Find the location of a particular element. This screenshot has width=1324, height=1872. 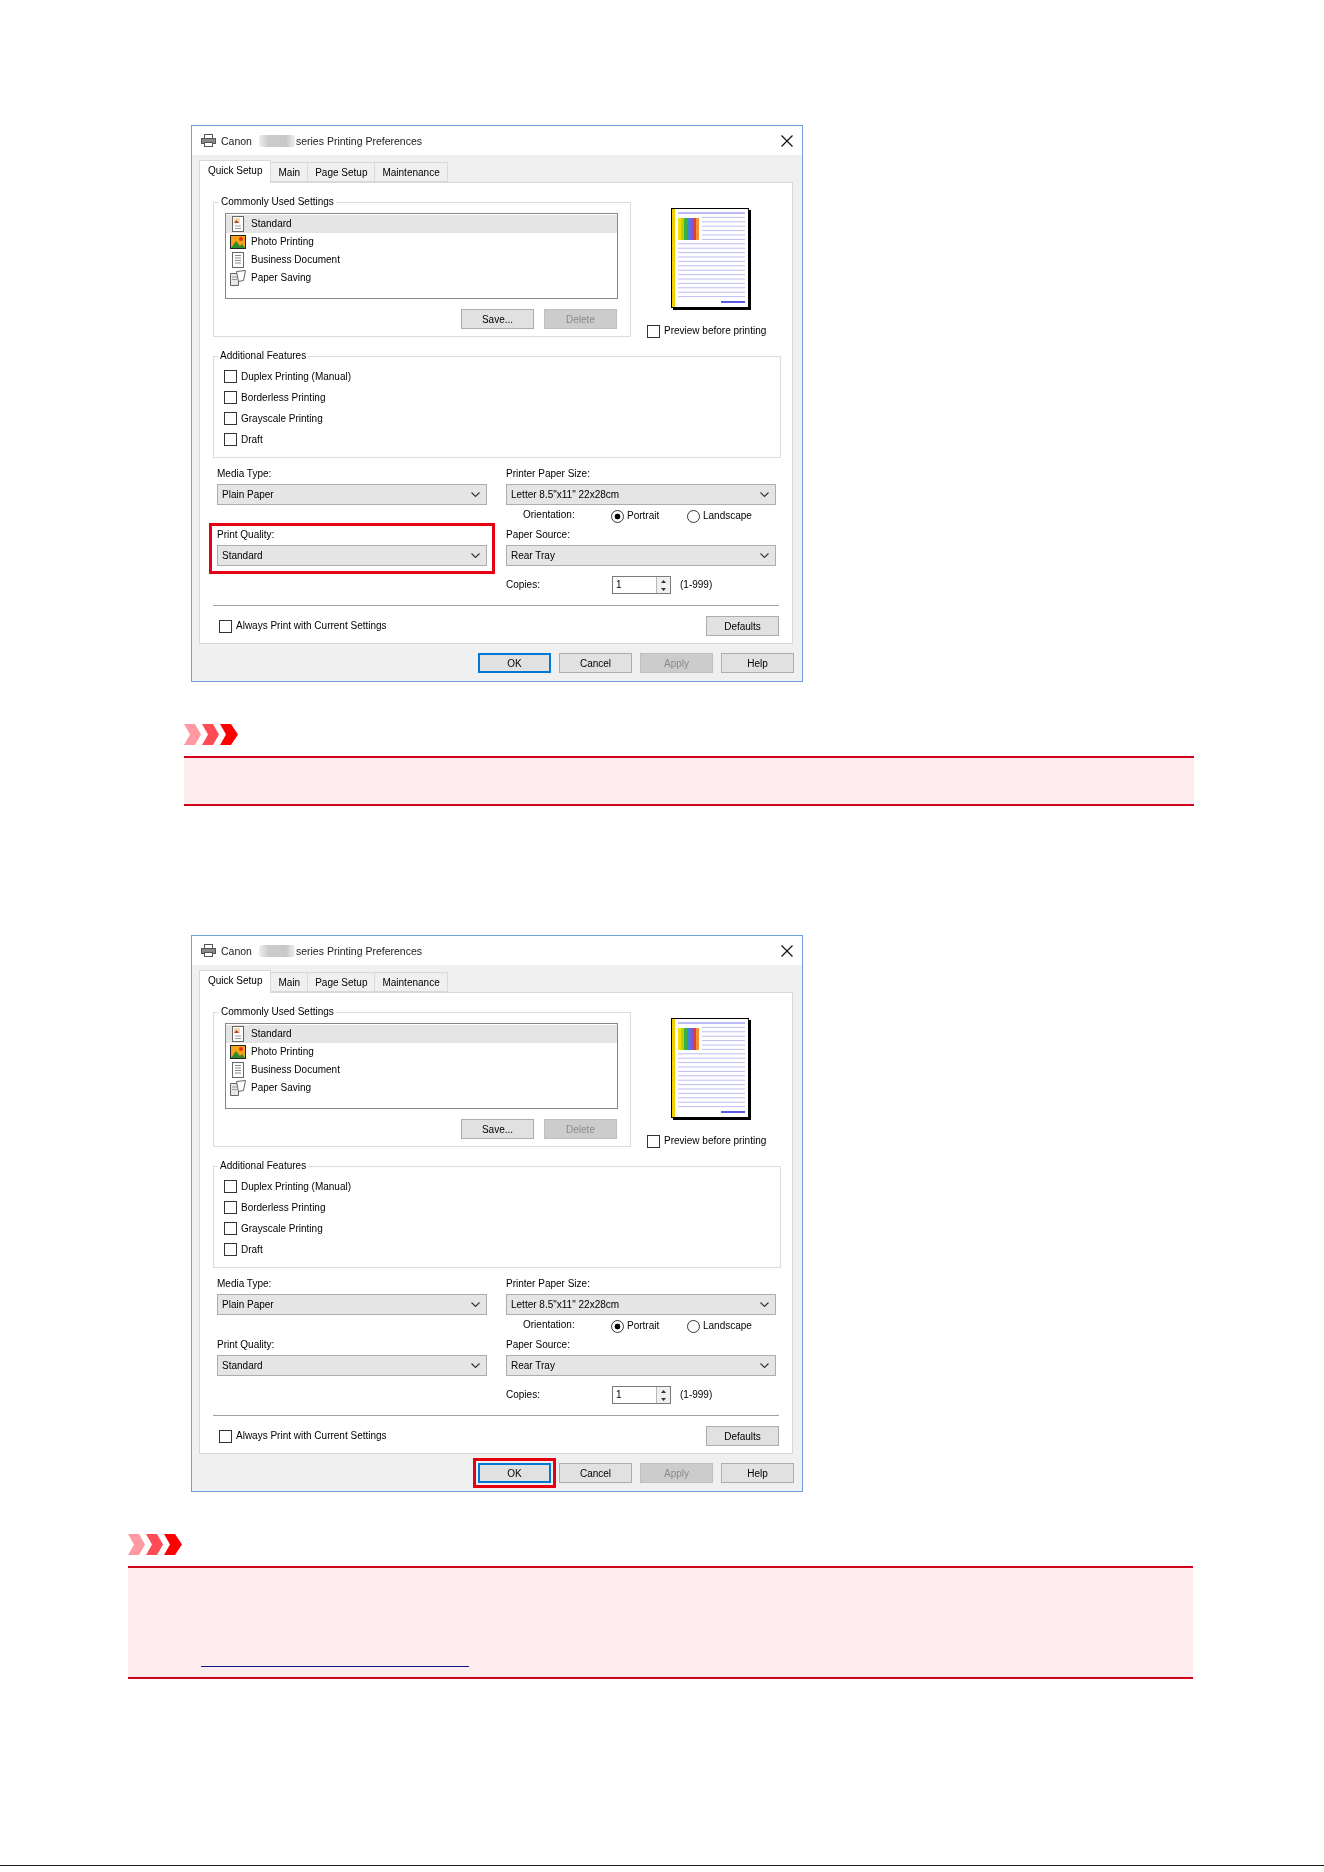

photo-icon is located at coordinates (238, 1052).